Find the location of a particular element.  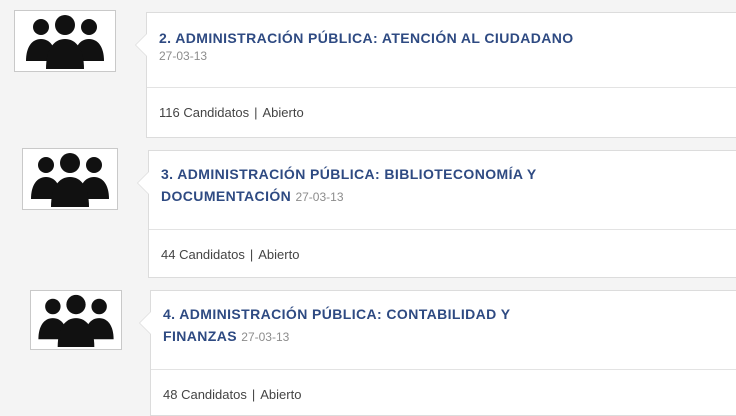

listing-meta: 116 Candidatos | Abierto is located at coordinates (231, 112).